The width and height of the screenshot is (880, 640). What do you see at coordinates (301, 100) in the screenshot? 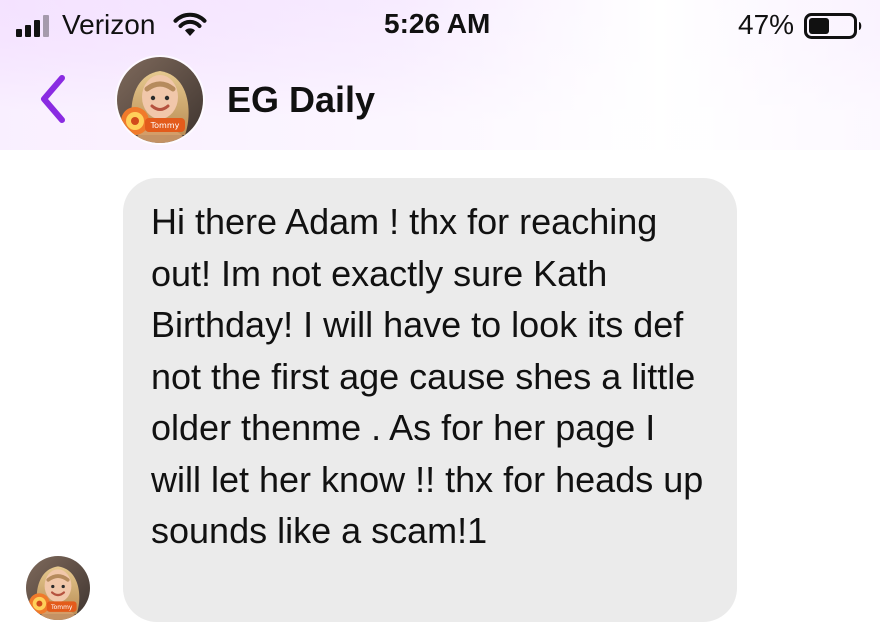
I see `contact-name: EG Daily` at bounding box center [301, 100].